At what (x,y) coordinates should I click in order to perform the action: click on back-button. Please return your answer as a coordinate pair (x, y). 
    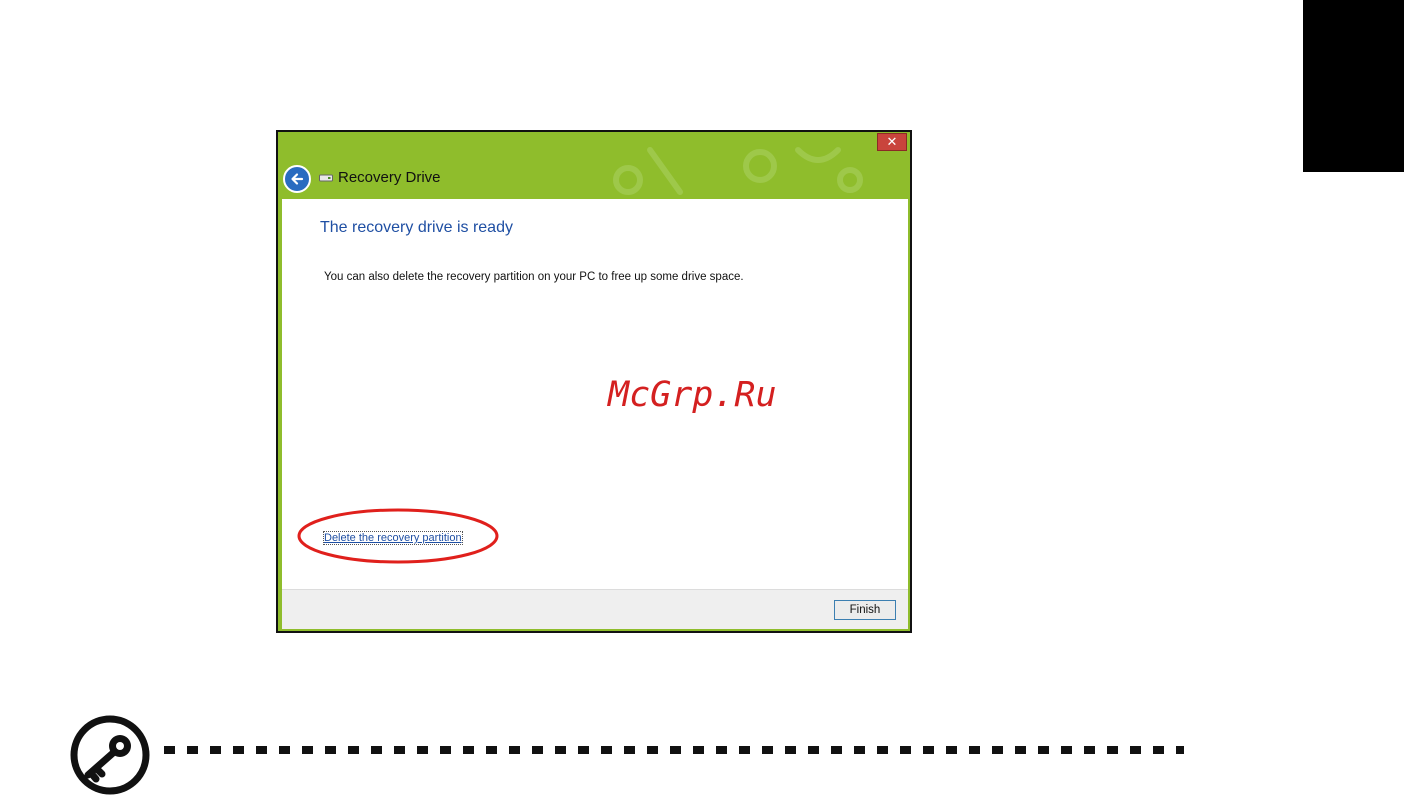
    Looking at the image, I should click on (297, 179).